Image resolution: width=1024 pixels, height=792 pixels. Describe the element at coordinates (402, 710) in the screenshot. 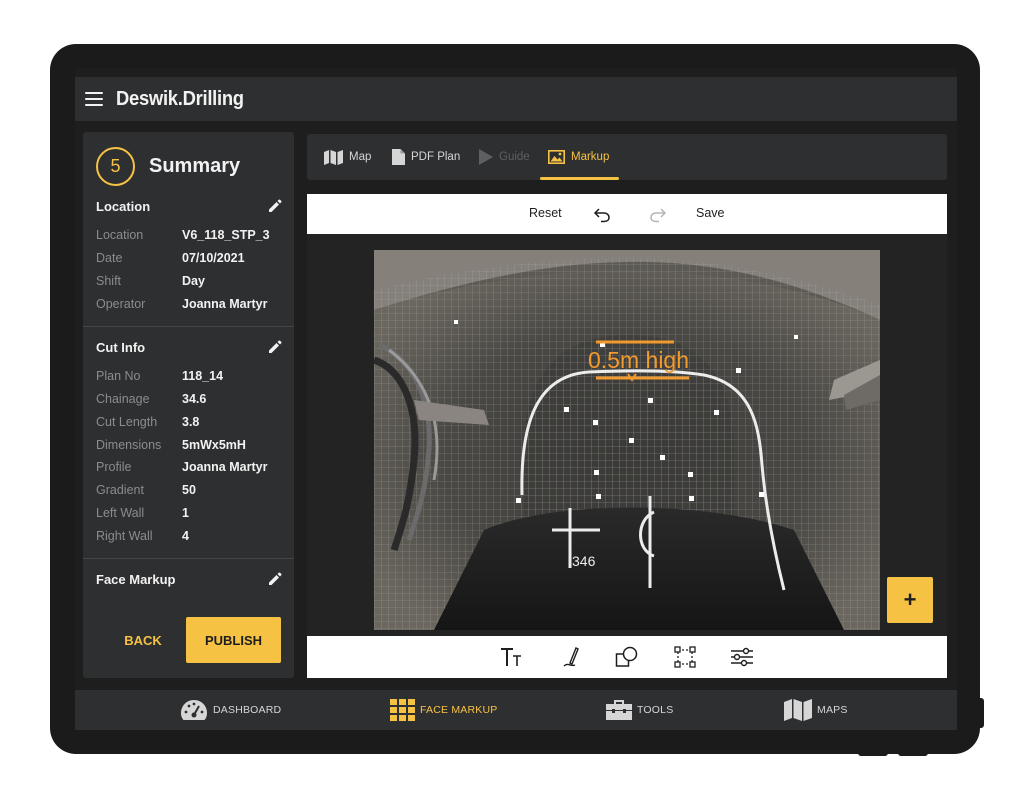

I see `grid-icon` at that location.